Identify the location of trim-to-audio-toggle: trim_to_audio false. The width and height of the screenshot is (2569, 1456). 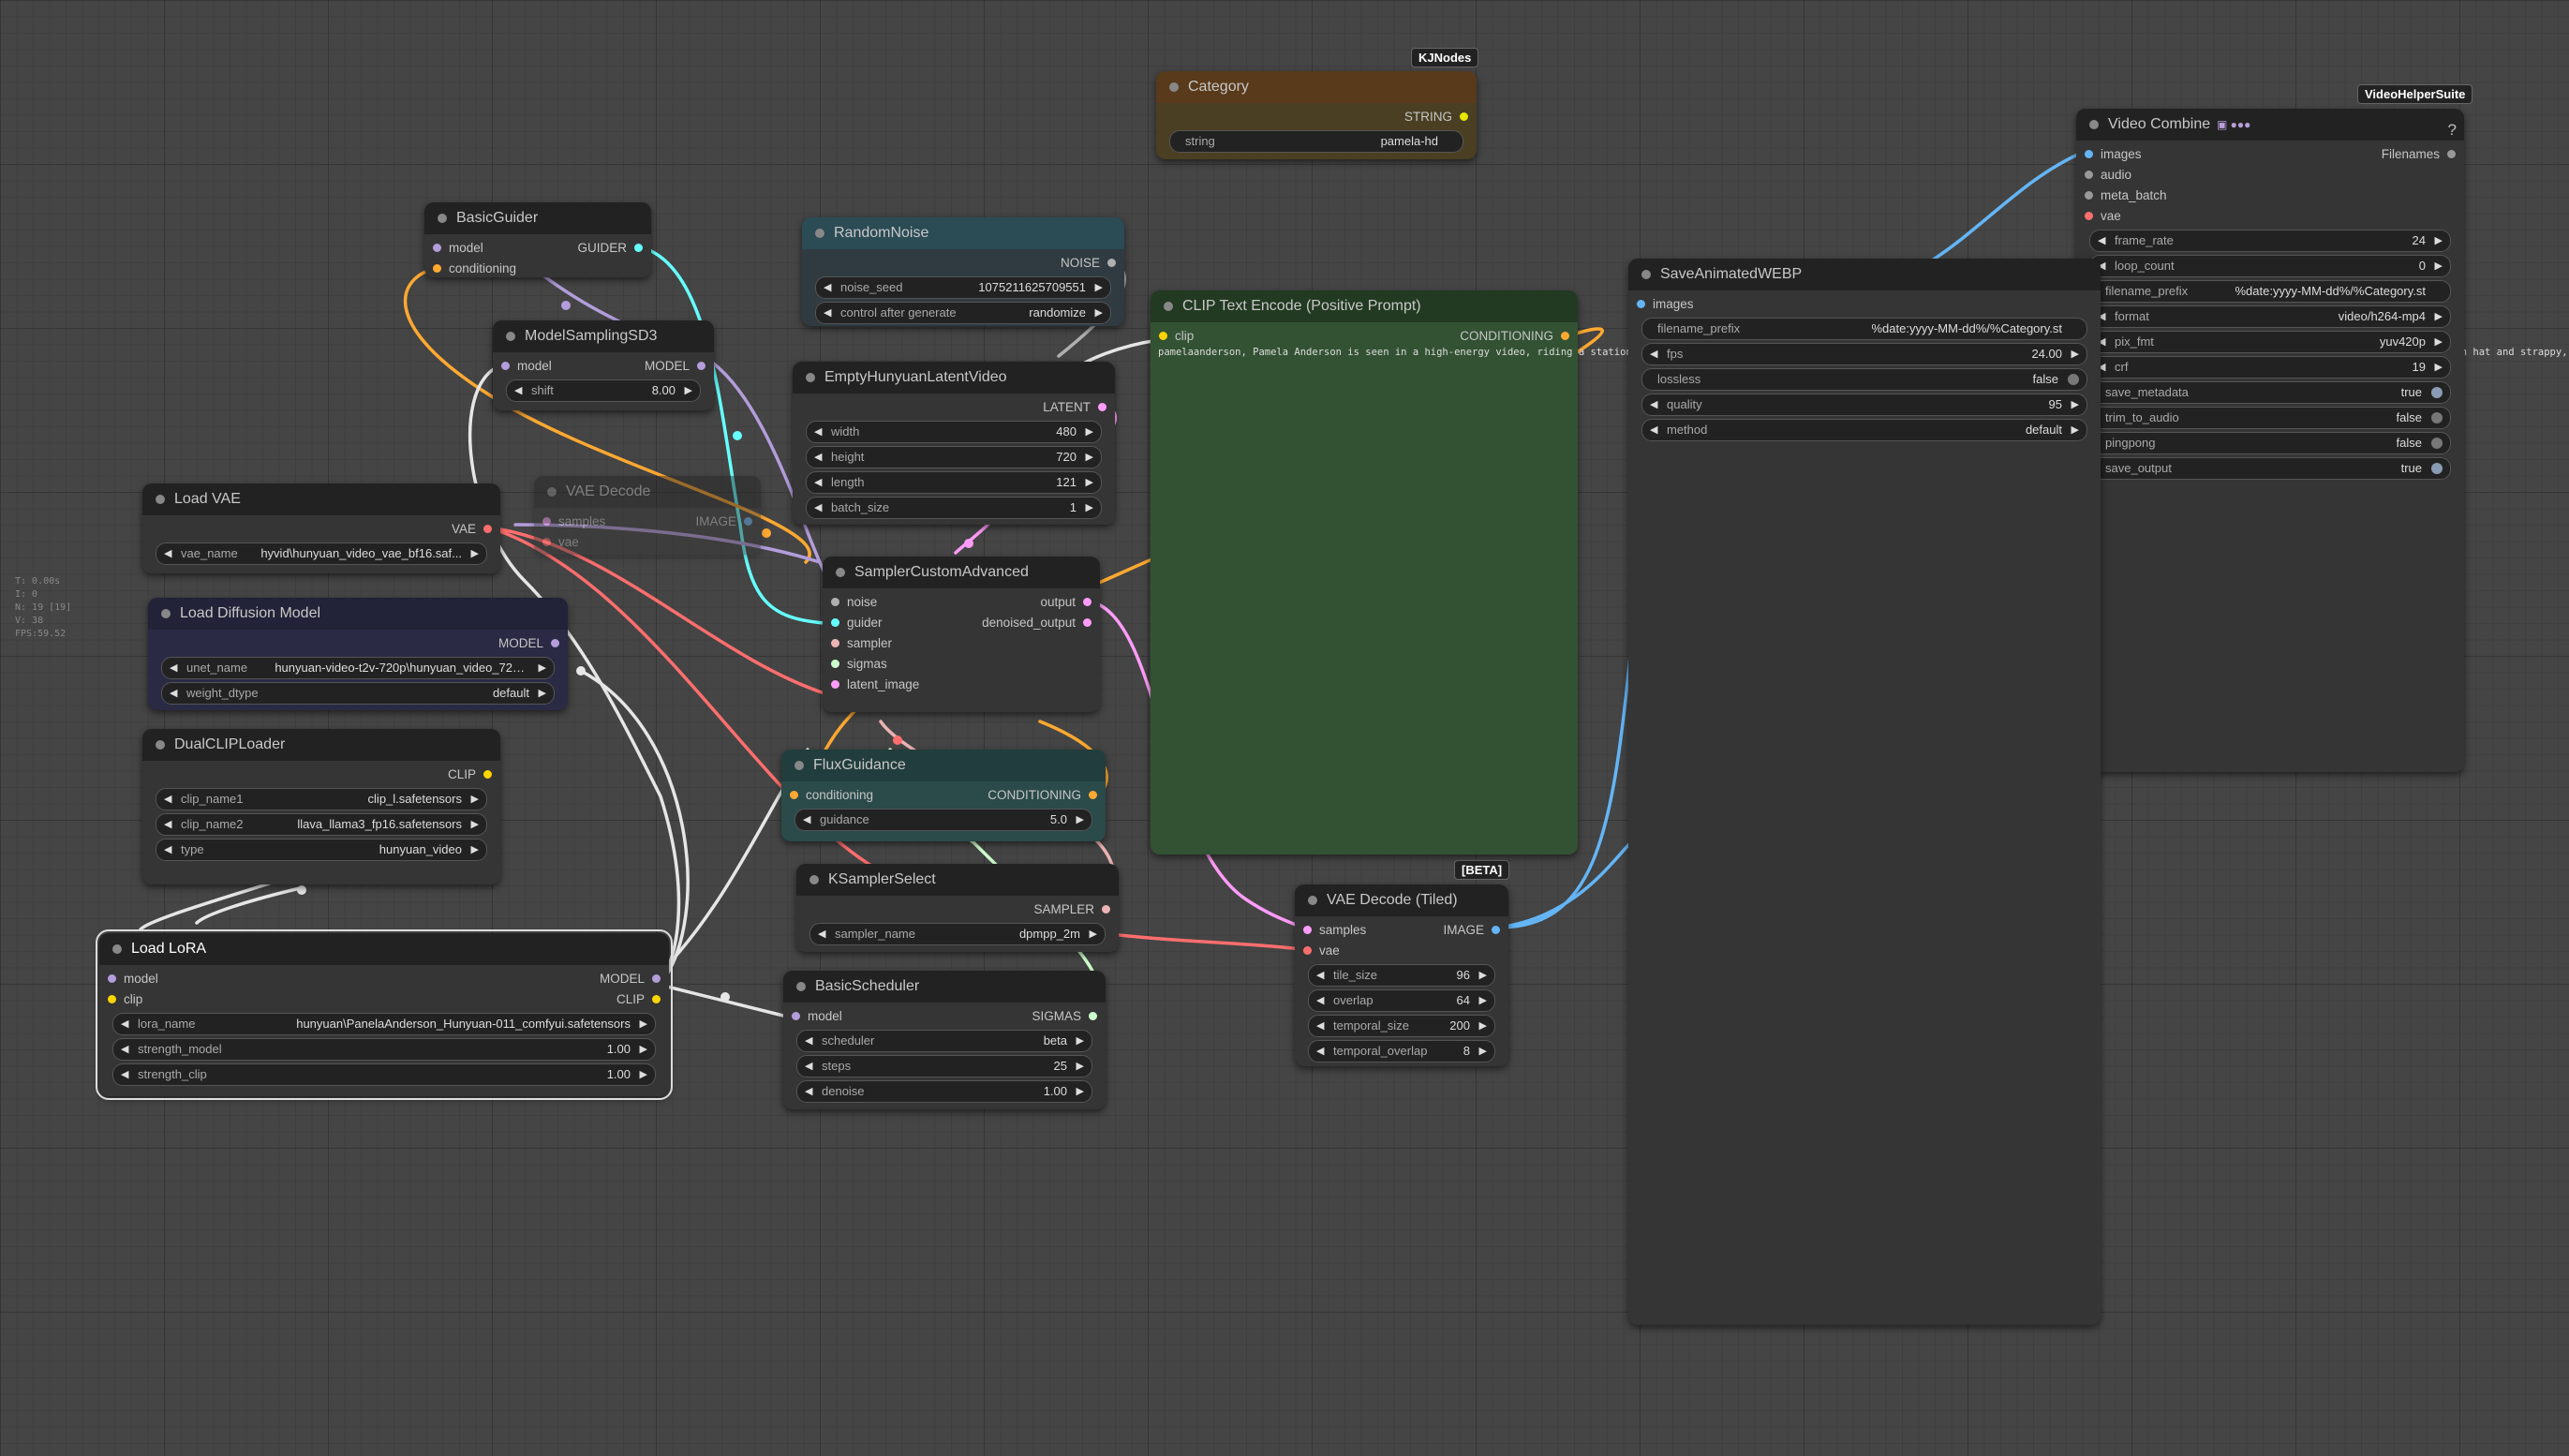
(2270, 418).